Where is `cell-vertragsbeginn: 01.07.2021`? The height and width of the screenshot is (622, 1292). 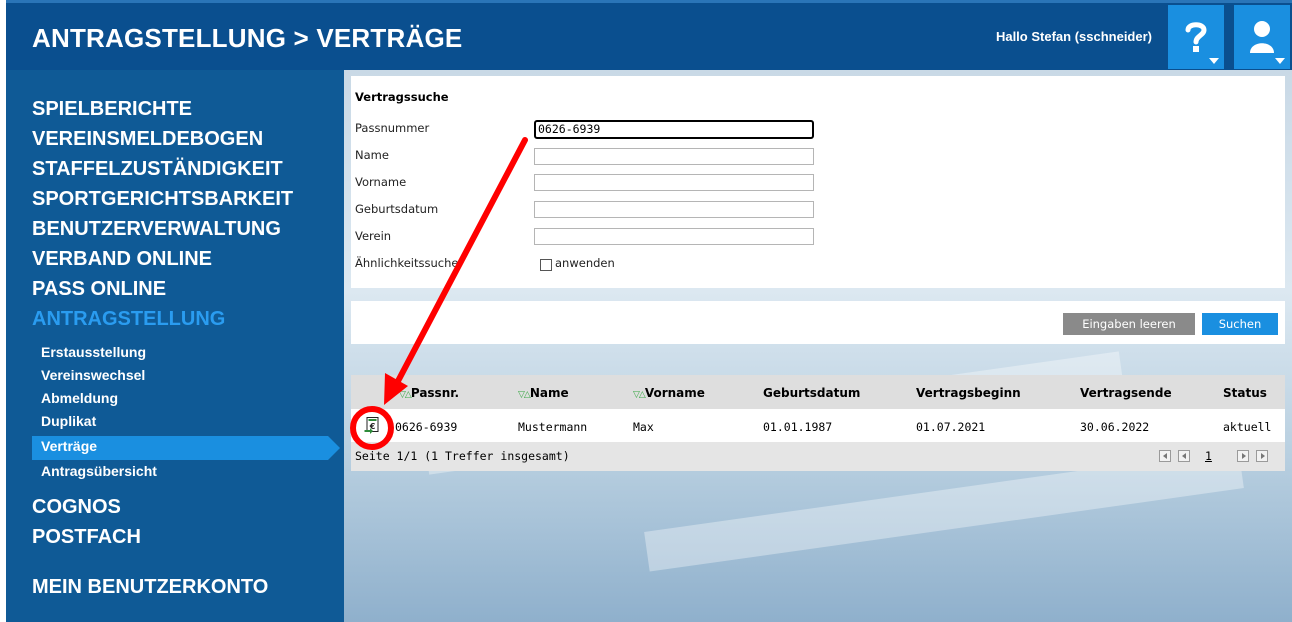 cell-vertragsbeginn: 01.07.2021 is located at coordinates (951, 427).